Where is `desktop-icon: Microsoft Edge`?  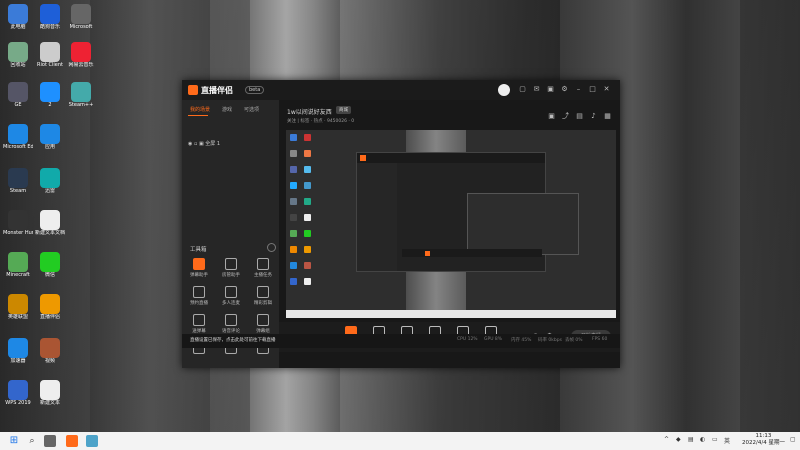
desktop-icon: Microsoft Edge is located at coordinates (18, 137).